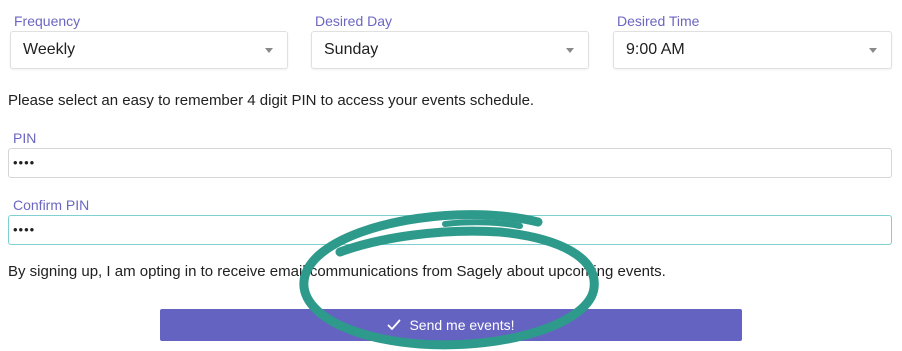 The width and height of the screenshot is (902, 351). I want to click on desired-day-select: Sunday, so click(450, 50).